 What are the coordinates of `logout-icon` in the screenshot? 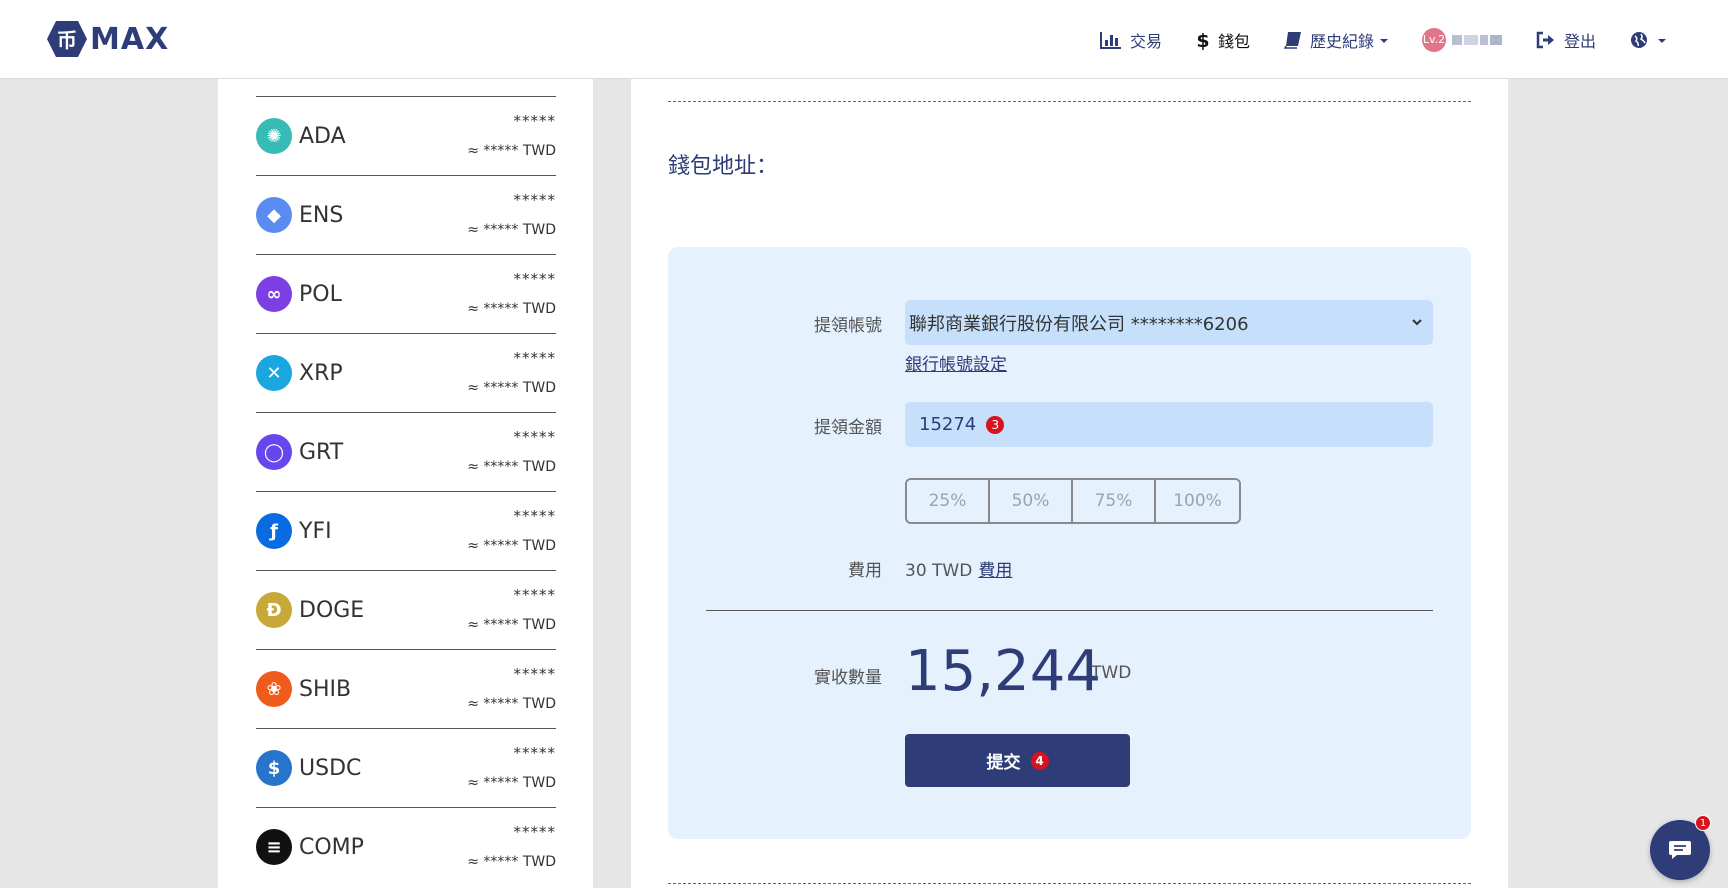 It's located at (1545, 39).